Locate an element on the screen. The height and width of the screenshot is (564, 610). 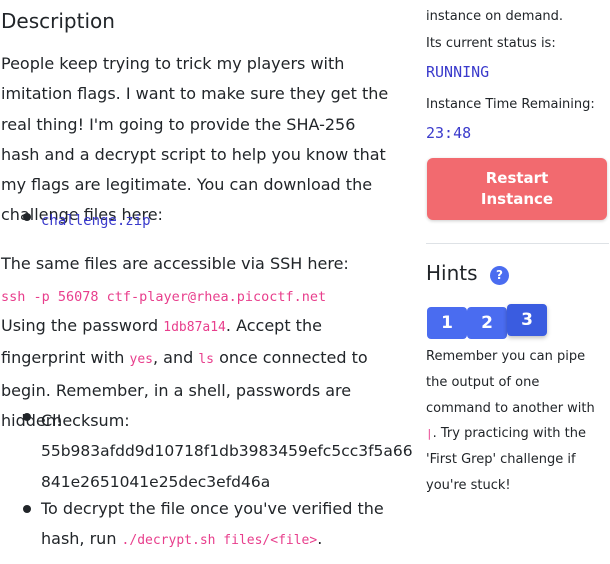
checksum-line-1: 55b983afdd9d10718f1db3983459efc5cc3f5a66 is located at coordinates (227, 451).